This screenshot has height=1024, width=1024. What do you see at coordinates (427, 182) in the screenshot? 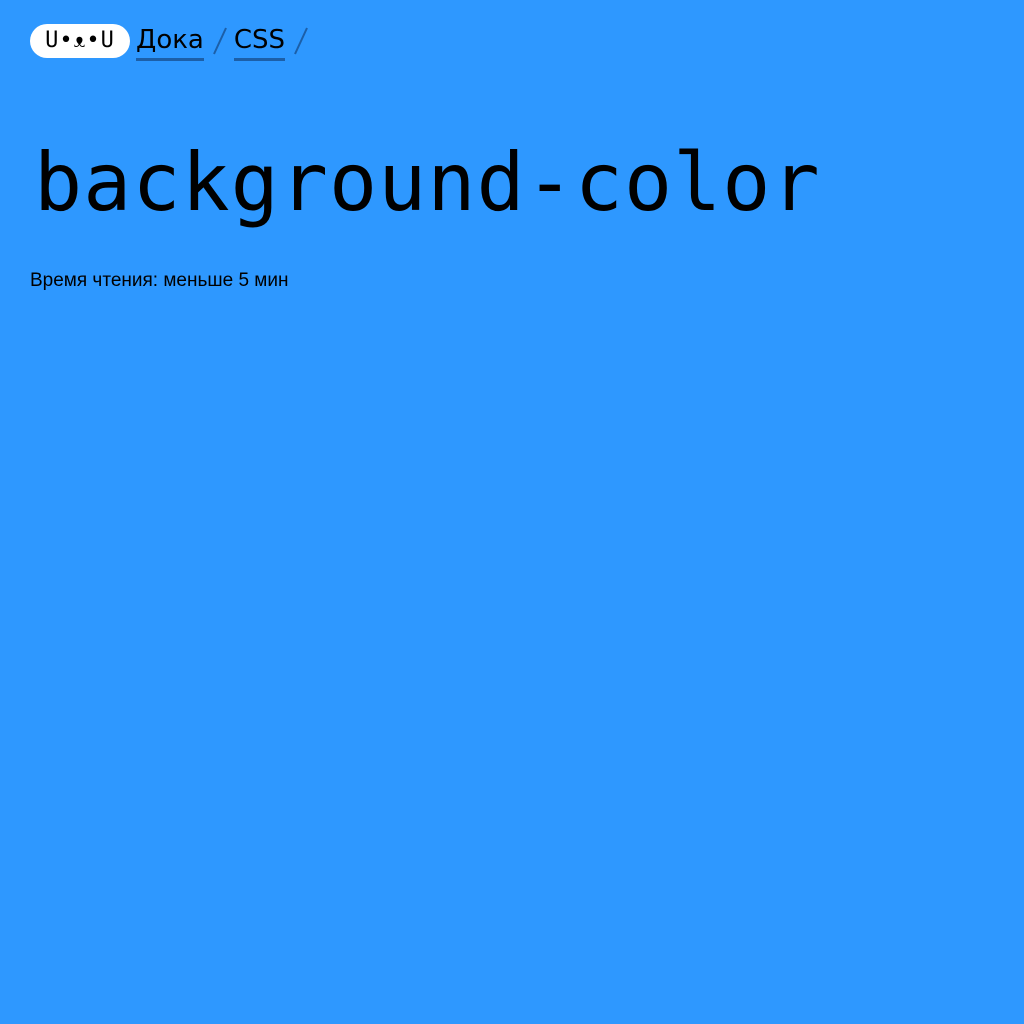
I see `page-title: background-color` at bounding box center [427, 182].